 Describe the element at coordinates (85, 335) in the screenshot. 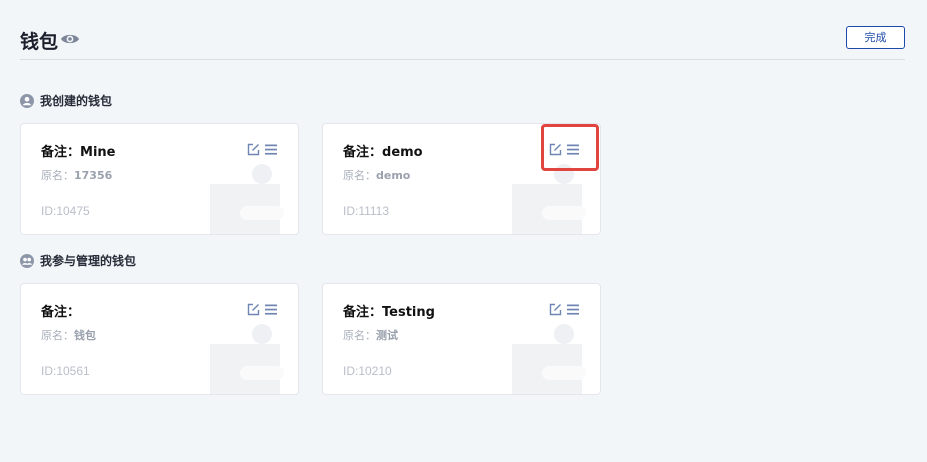

I see `card-original-value: 钱包` at that location.